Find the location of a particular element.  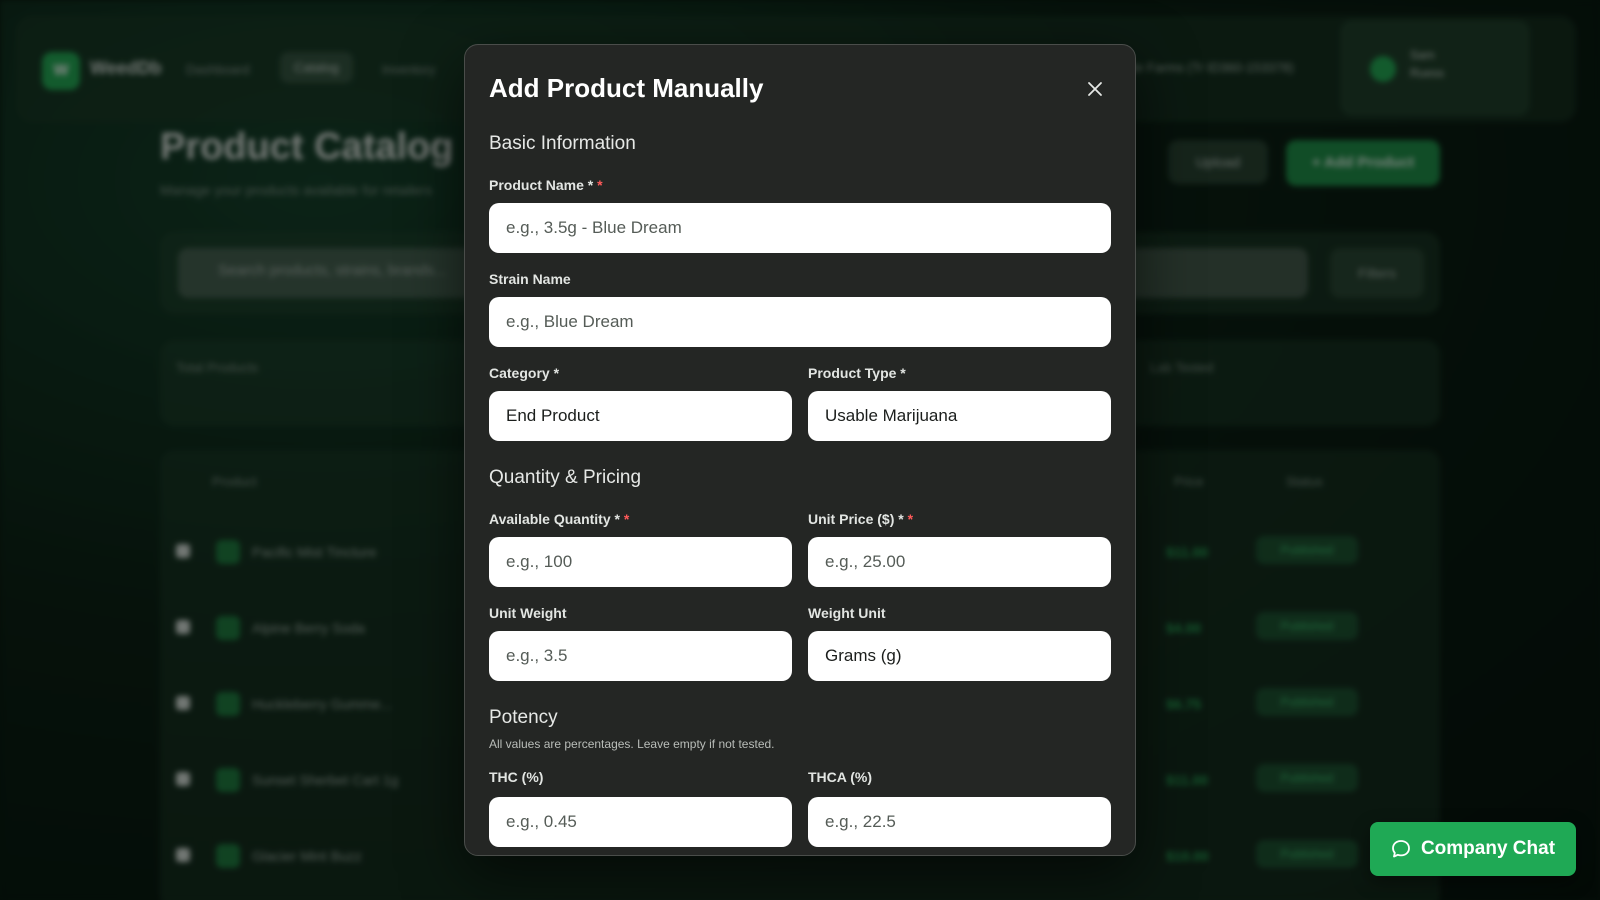

thca-input is located at coordinates (959, 822).